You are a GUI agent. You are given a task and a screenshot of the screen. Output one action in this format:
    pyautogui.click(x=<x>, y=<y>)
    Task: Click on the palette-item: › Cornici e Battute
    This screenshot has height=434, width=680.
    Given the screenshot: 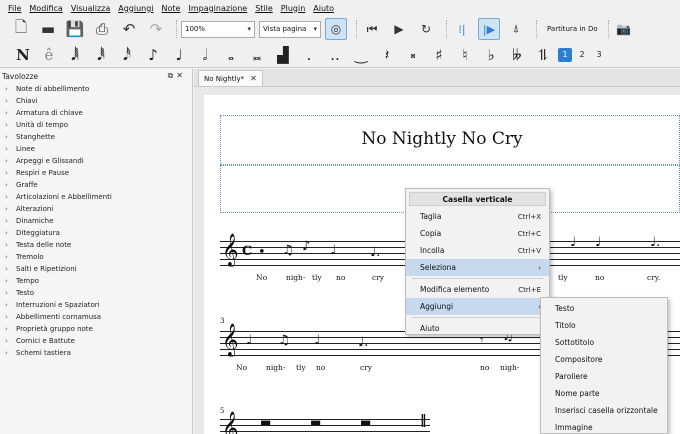 What is the action you would take?
    pyautogui.click(x=96, y=341)
    